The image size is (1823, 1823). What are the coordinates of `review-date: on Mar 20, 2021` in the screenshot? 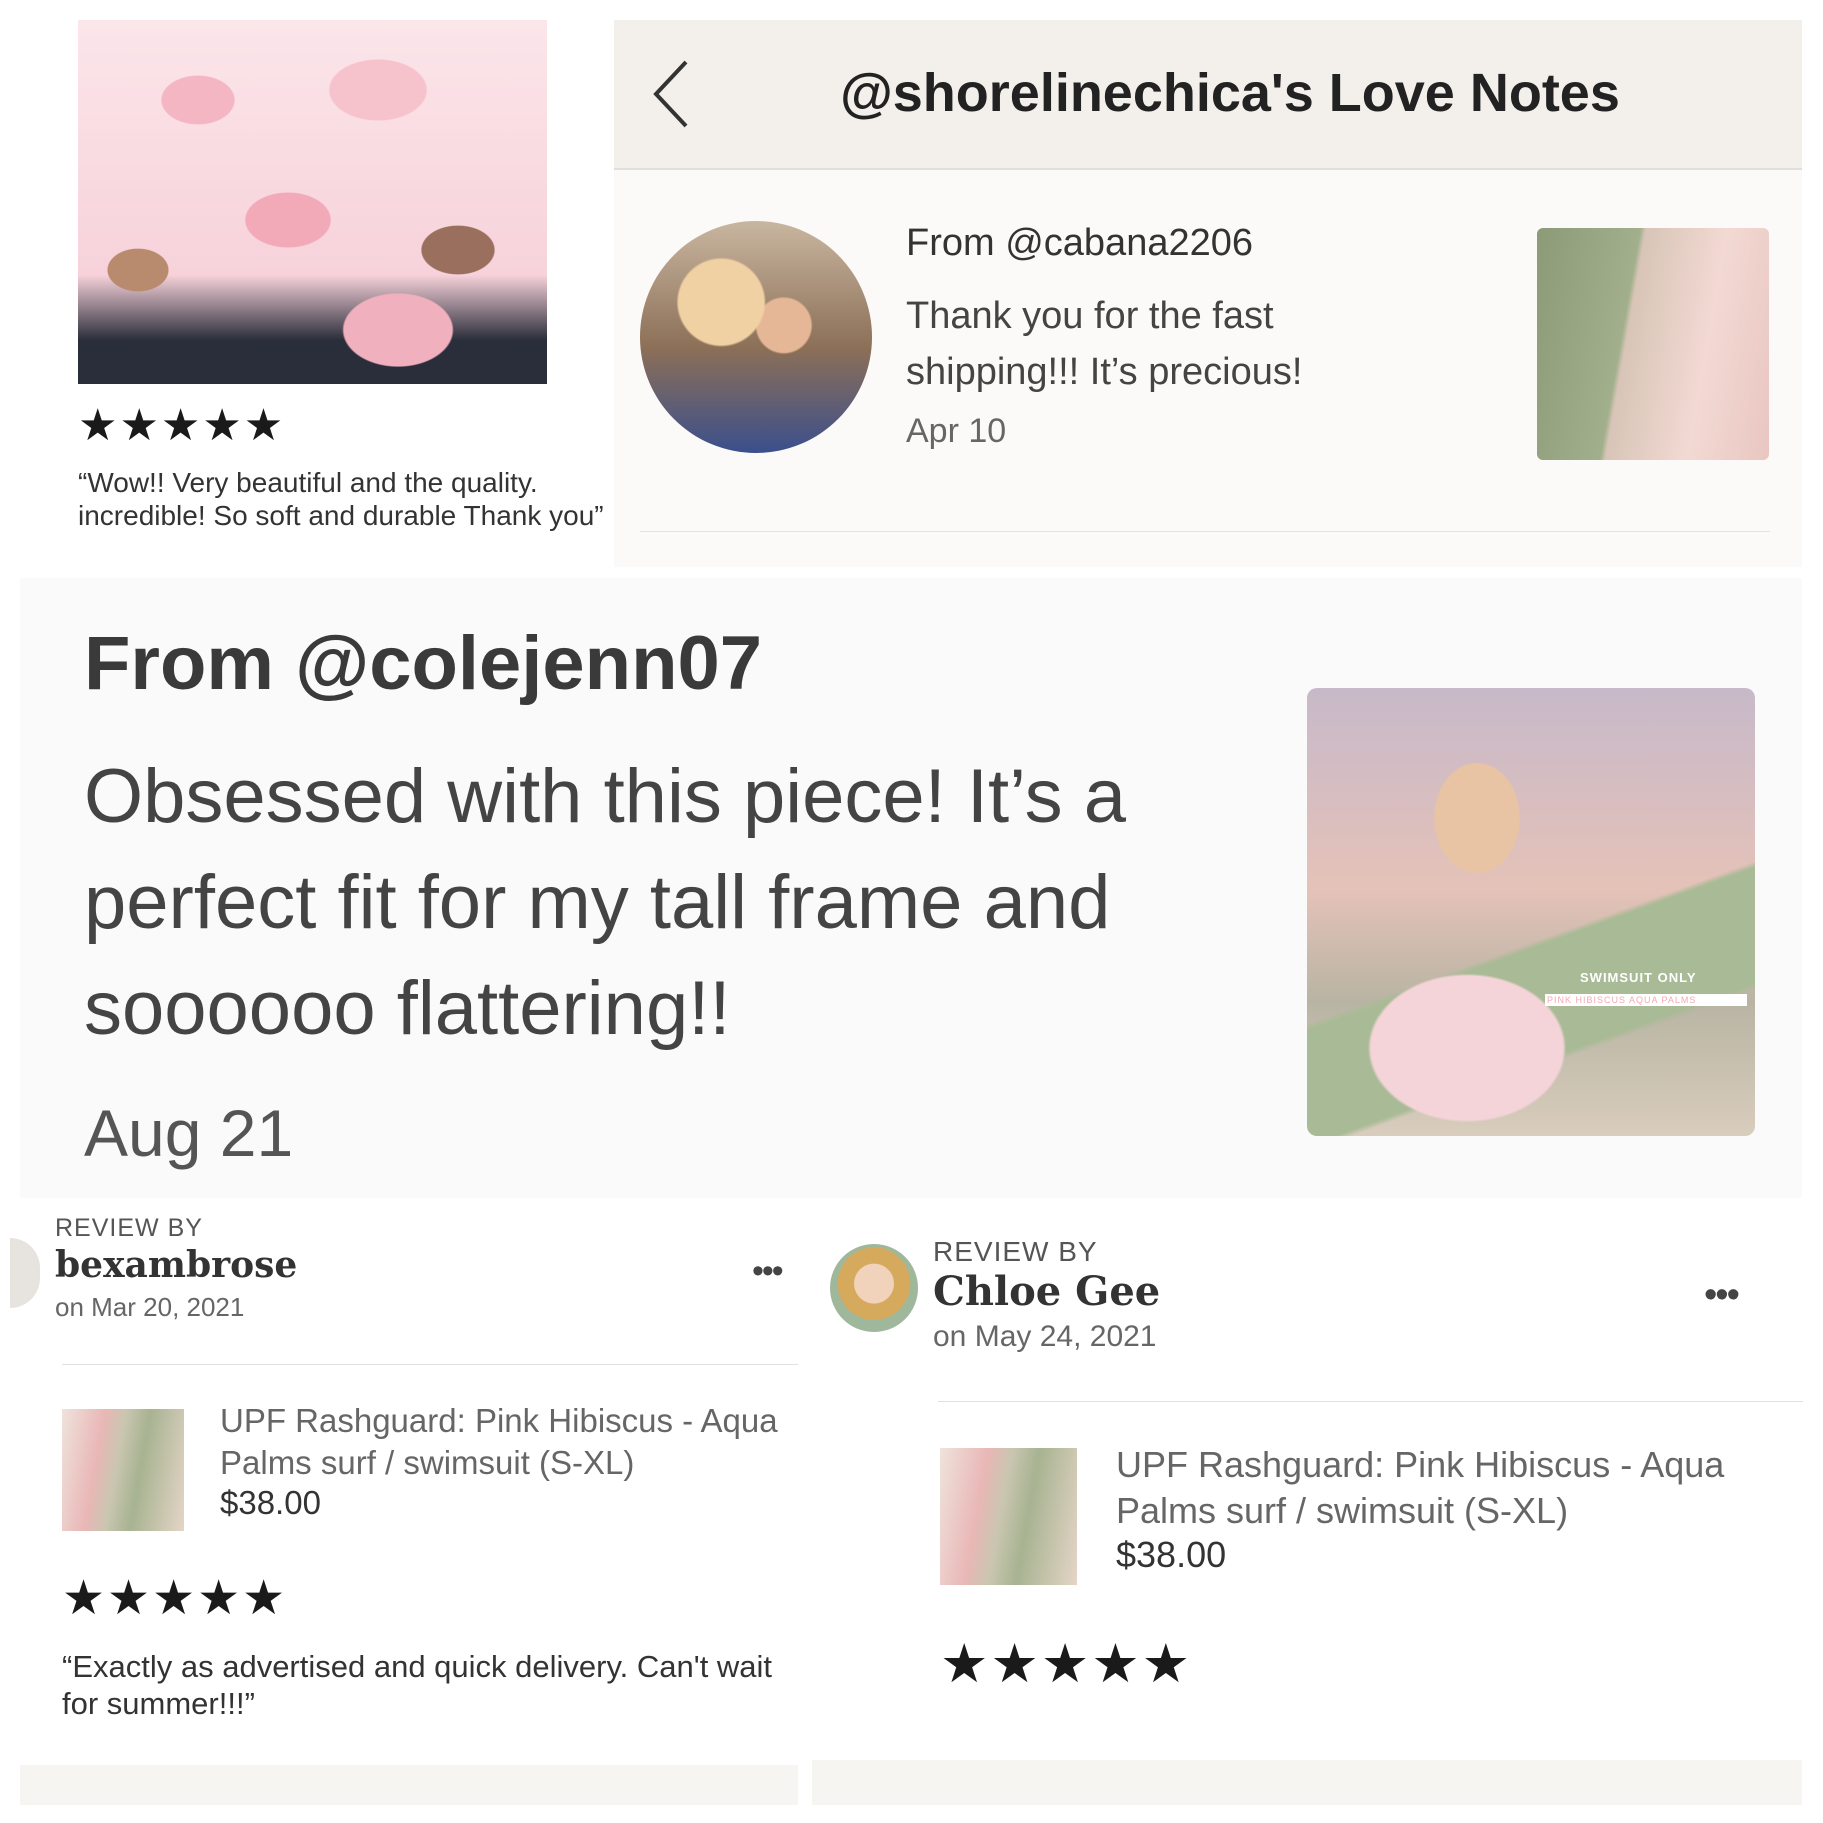 It's located at (150, 1307).